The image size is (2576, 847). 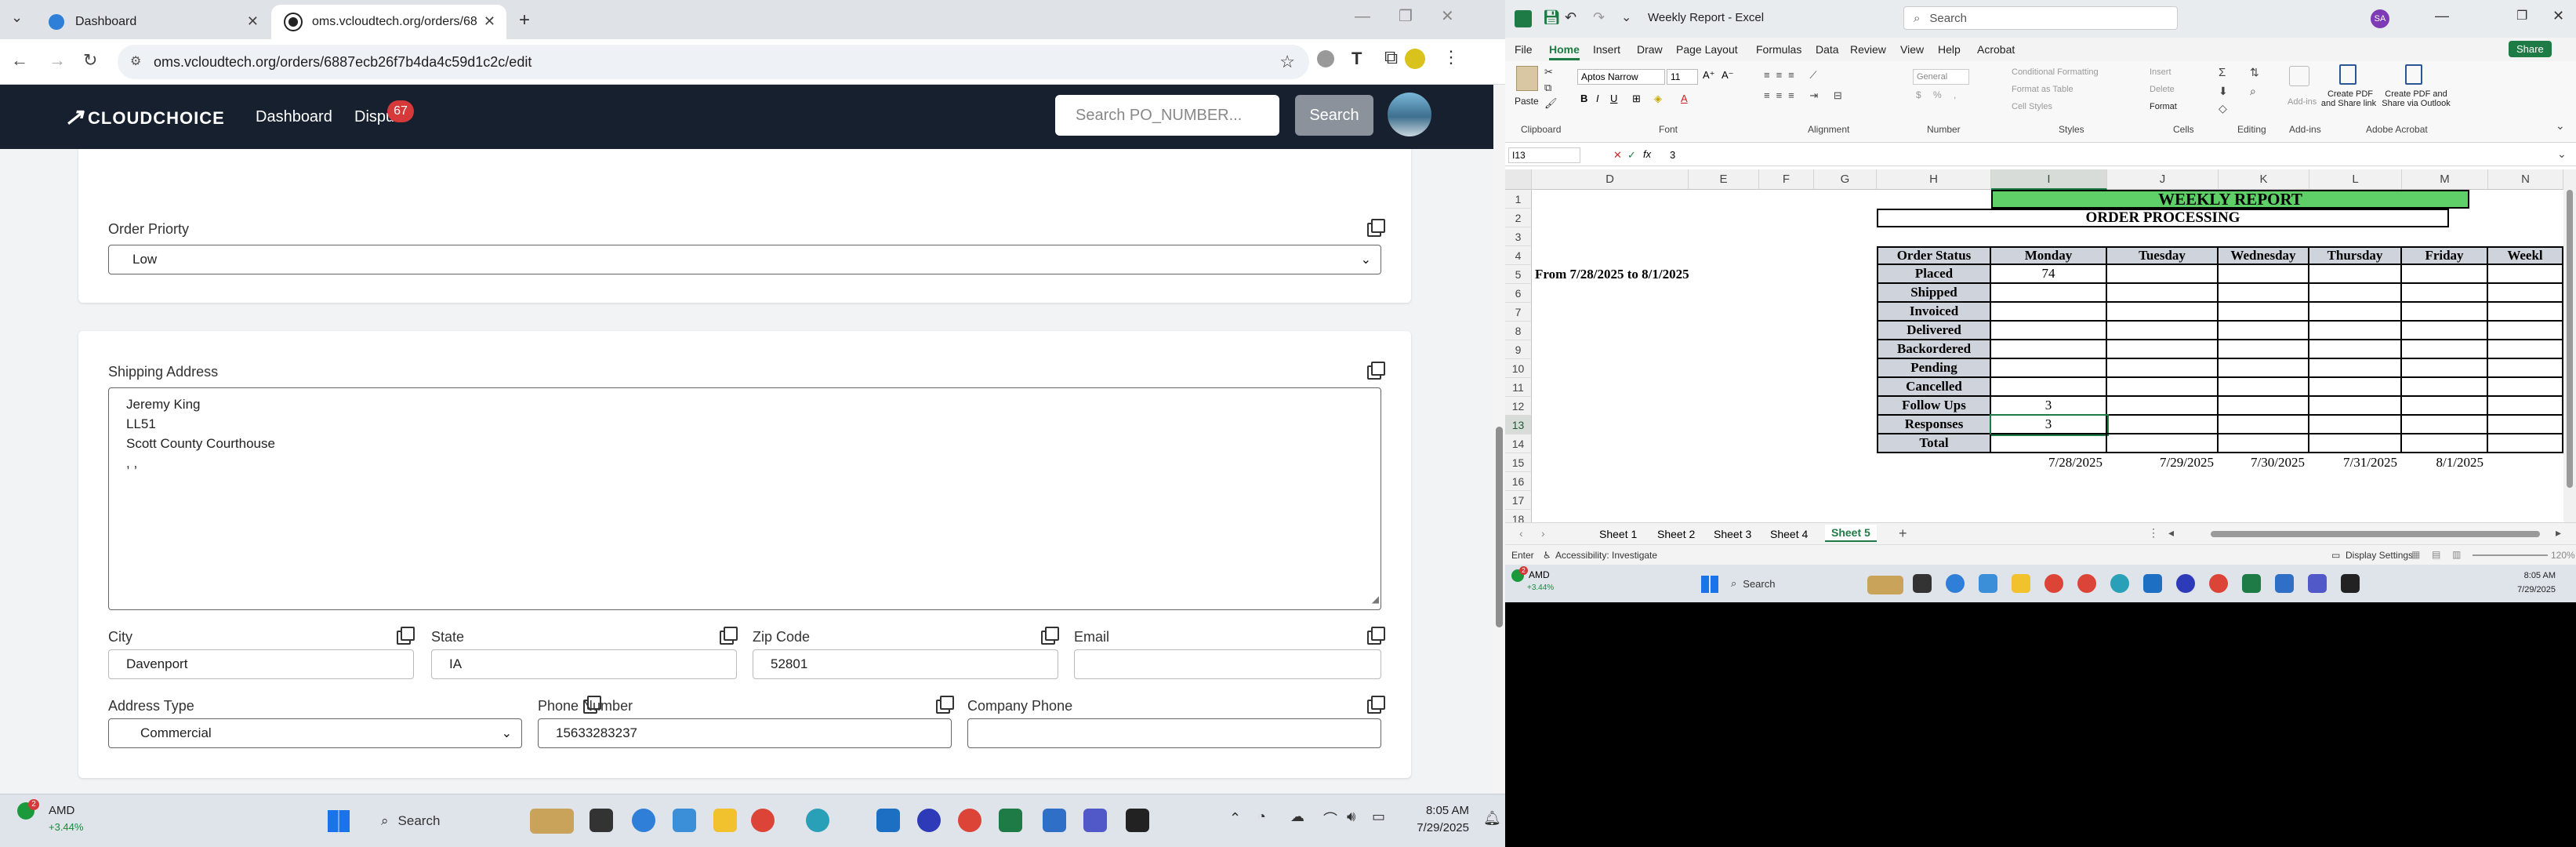 I want to click on create-pdf-outlook-line2: Share via Outlook, so click(x=2416, y=103).